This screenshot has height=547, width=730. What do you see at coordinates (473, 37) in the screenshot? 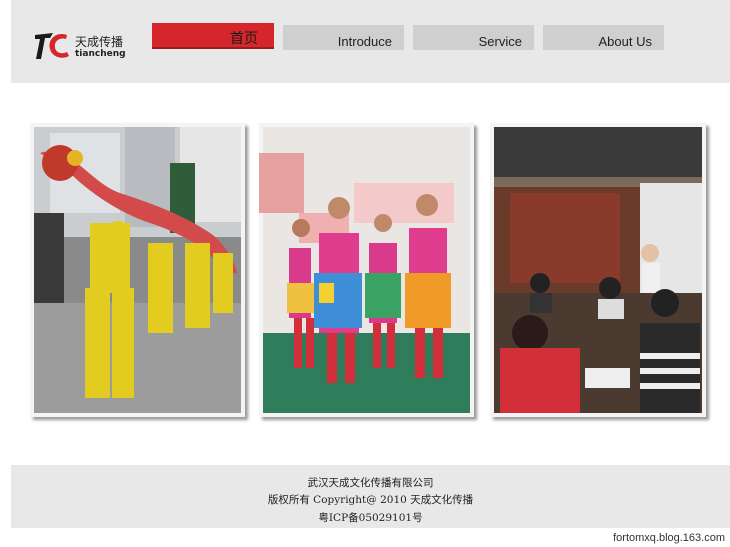
I see `nav-service: Service` at bounding box center [473, 37].